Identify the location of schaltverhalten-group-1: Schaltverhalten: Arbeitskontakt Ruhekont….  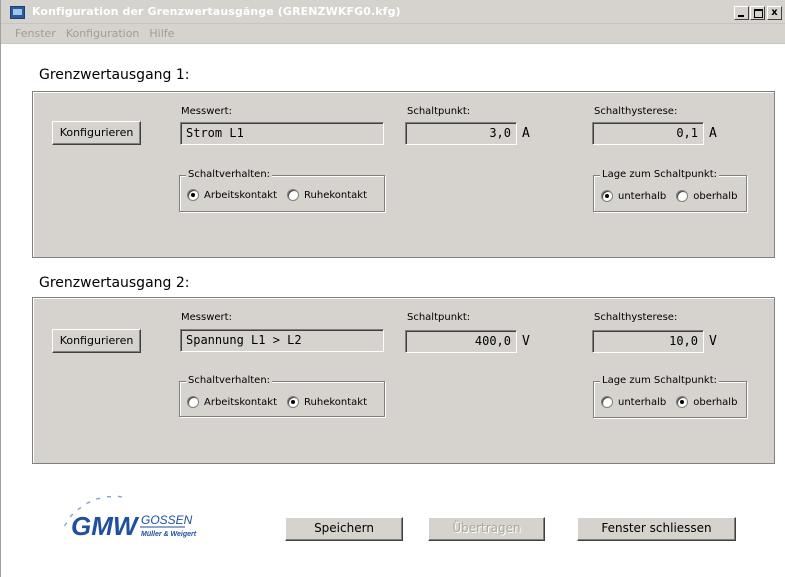
(282, 190).